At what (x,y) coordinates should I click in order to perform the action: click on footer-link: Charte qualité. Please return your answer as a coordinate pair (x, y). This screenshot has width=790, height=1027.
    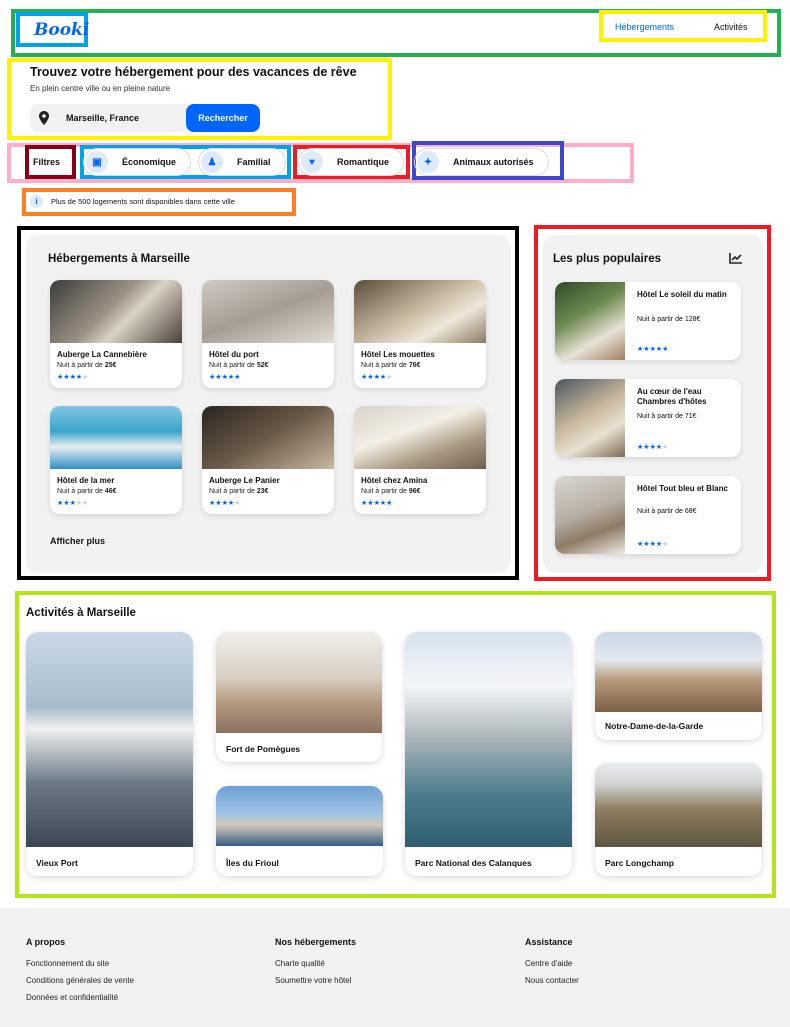
    Looking at the image, I should click on (300, 963).